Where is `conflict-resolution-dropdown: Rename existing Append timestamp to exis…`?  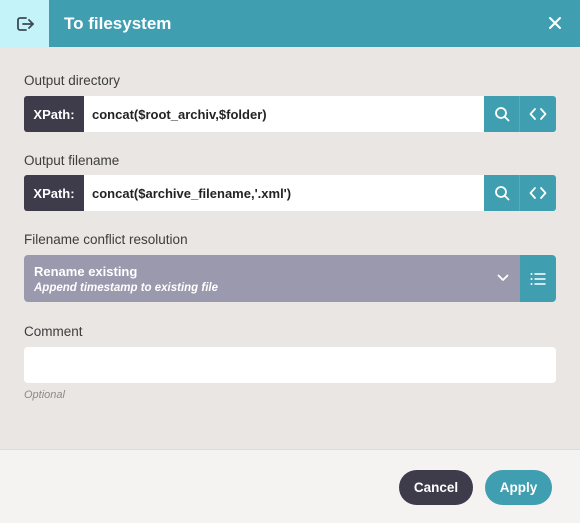
conflict-resolution-dropdown: Rename existing Append timestamp to exis… is located at coordinates (272, 278).